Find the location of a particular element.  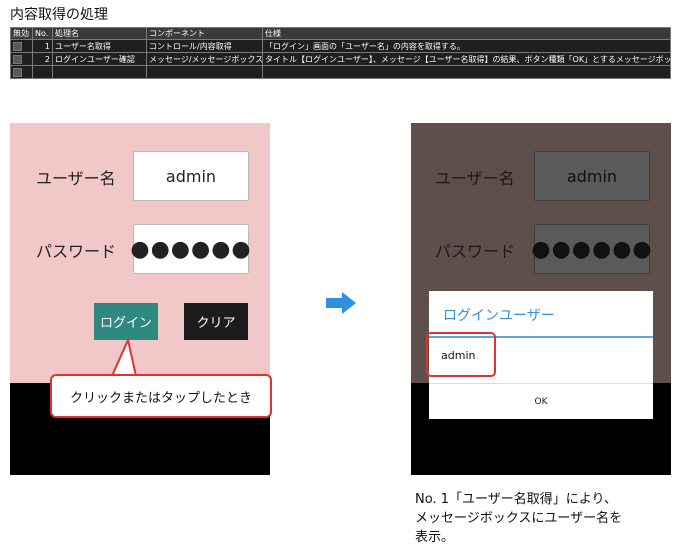

row-component is located at coordinates (204, 72).